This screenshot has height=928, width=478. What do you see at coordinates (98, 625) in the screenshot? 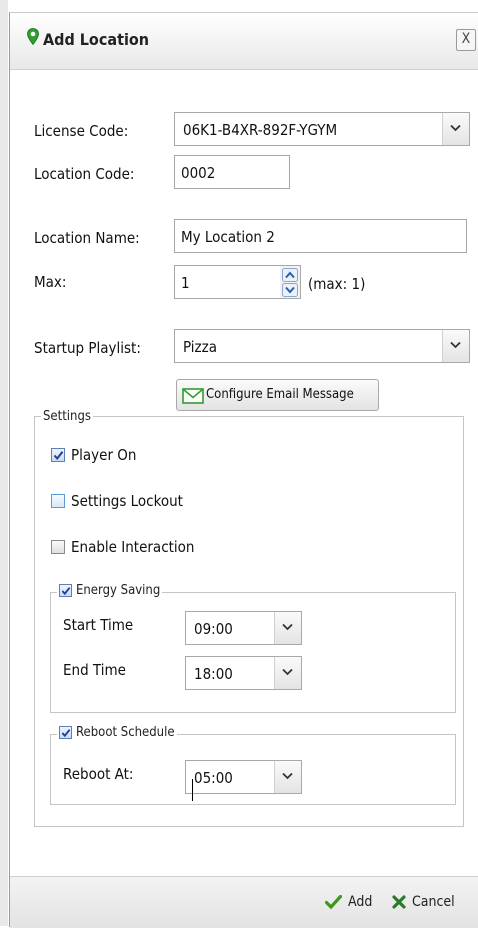
I see `start-time-label: Start Time` at bounding box center [98, 625].